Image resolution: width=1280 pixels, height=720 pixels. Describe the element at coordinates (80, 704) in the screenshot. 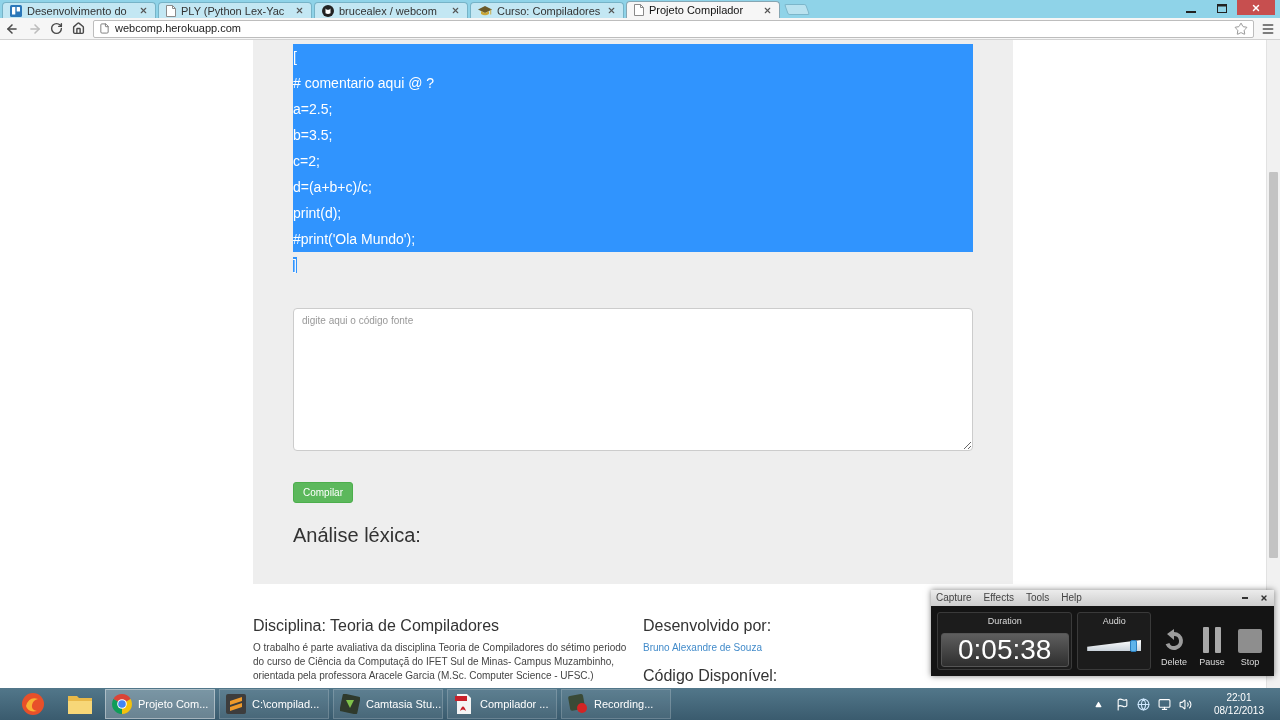

I see `folder-icon` at that location.